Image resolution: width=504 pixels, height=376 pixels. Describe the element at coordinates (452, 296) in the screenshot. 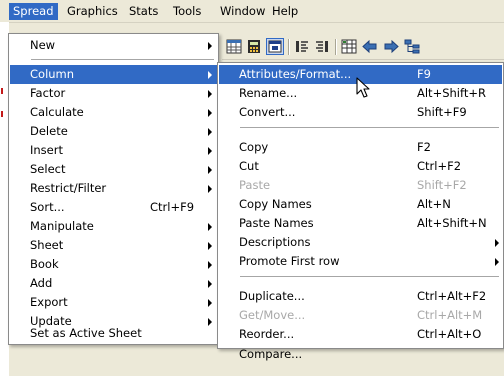

I see `menu-item-shortcut: Ctrl+Alt+F2` at that location.